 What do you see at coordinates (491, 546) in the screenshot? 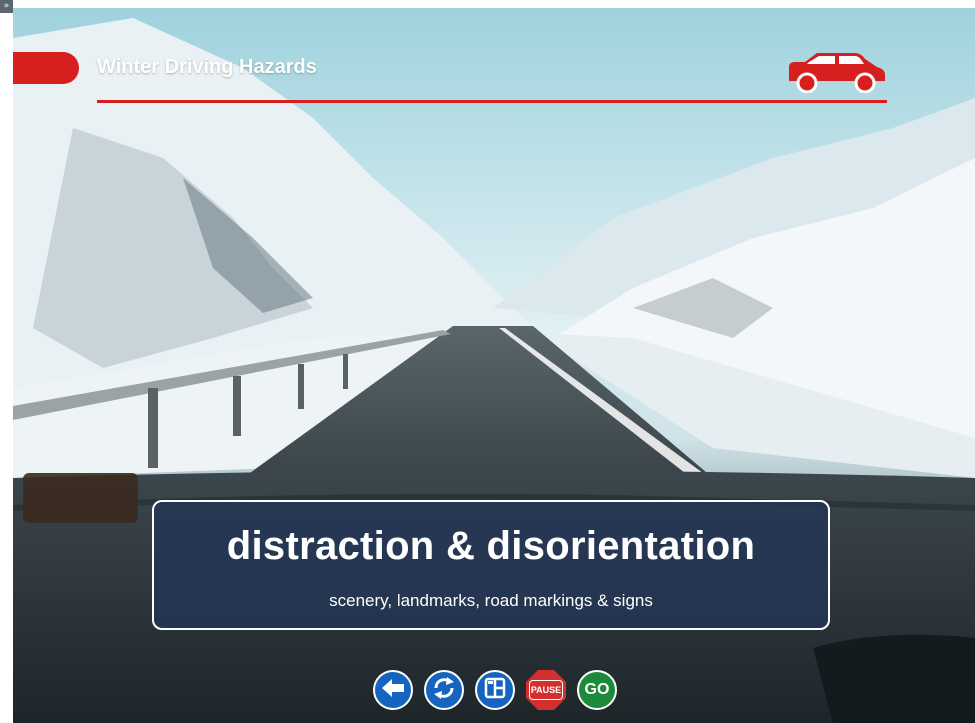
I see `caption-heading: distraction & disorientation` at bounding box center [491, 546].